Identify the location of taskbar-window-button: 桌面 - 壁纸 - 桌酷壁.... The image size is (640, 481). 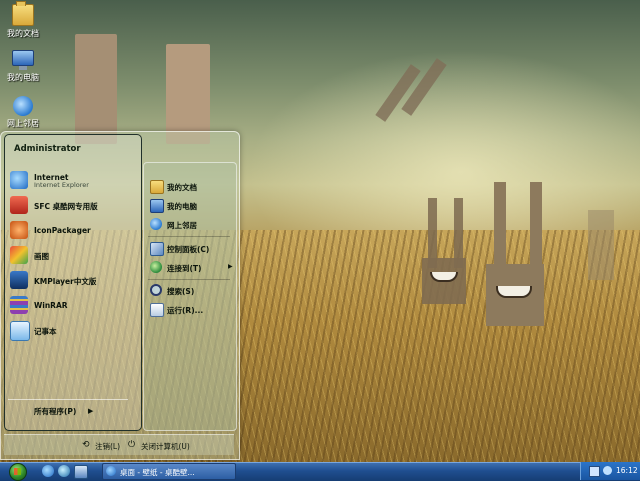
(169, 471).